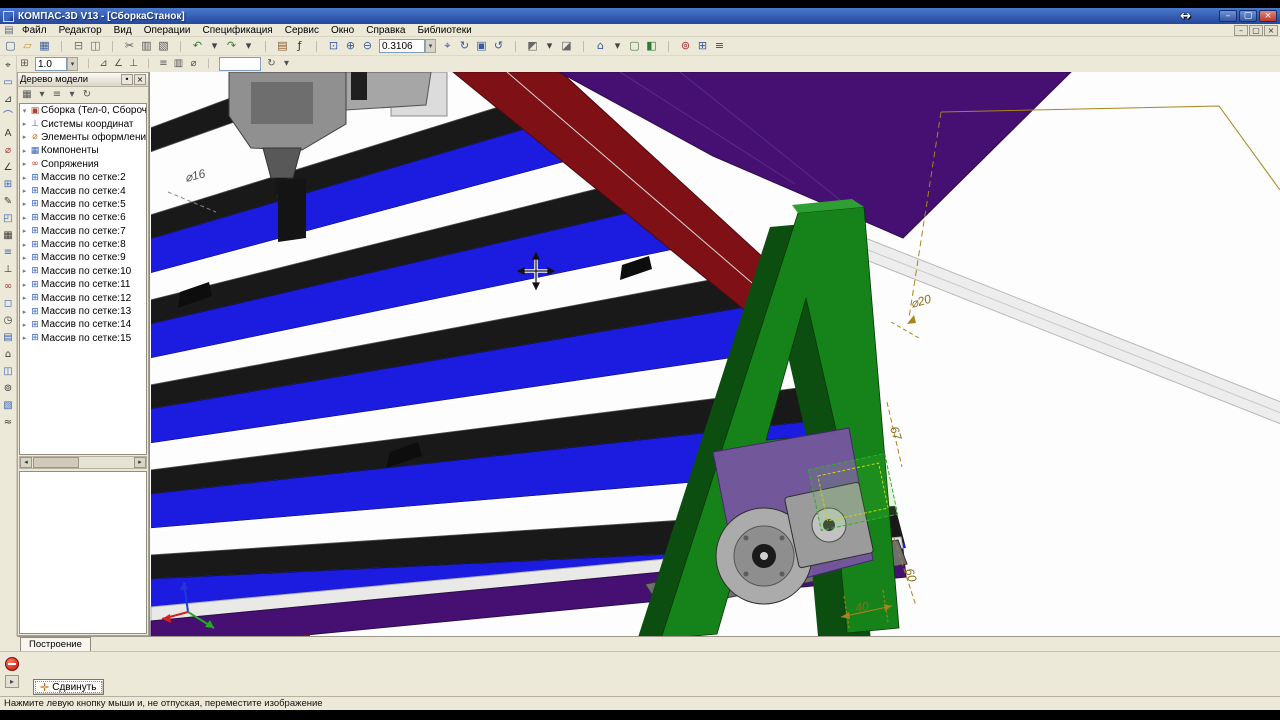  I want to click on mdi-close-button: ×, so click(1271, 30).